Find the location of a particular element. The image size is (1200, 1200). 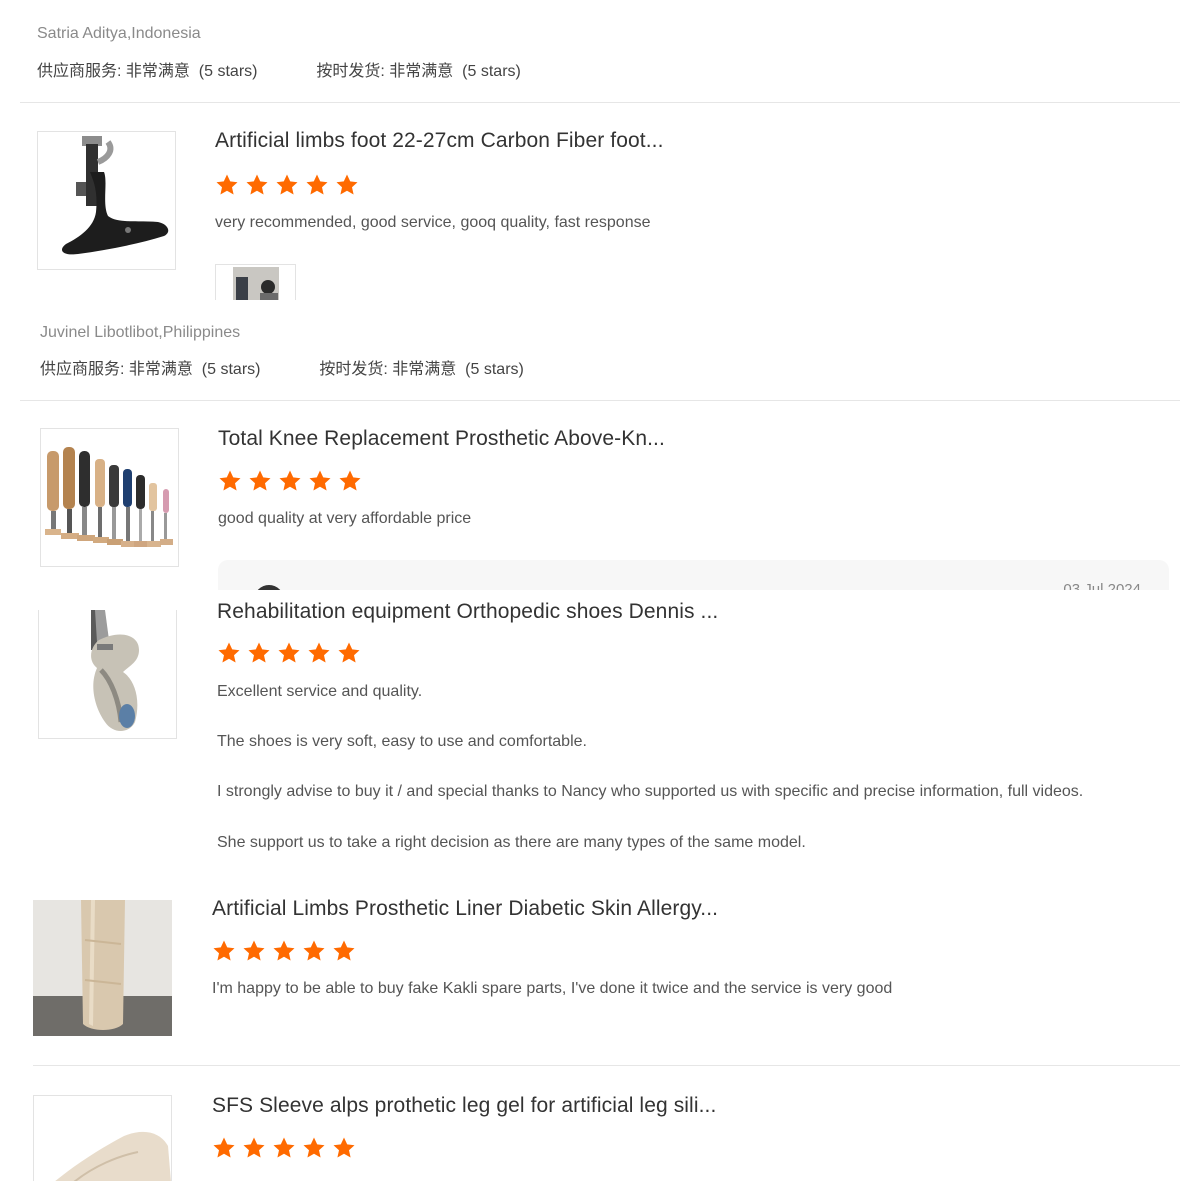

review-text-line: Excellent service and quality. is located at coordinates (320, 691).